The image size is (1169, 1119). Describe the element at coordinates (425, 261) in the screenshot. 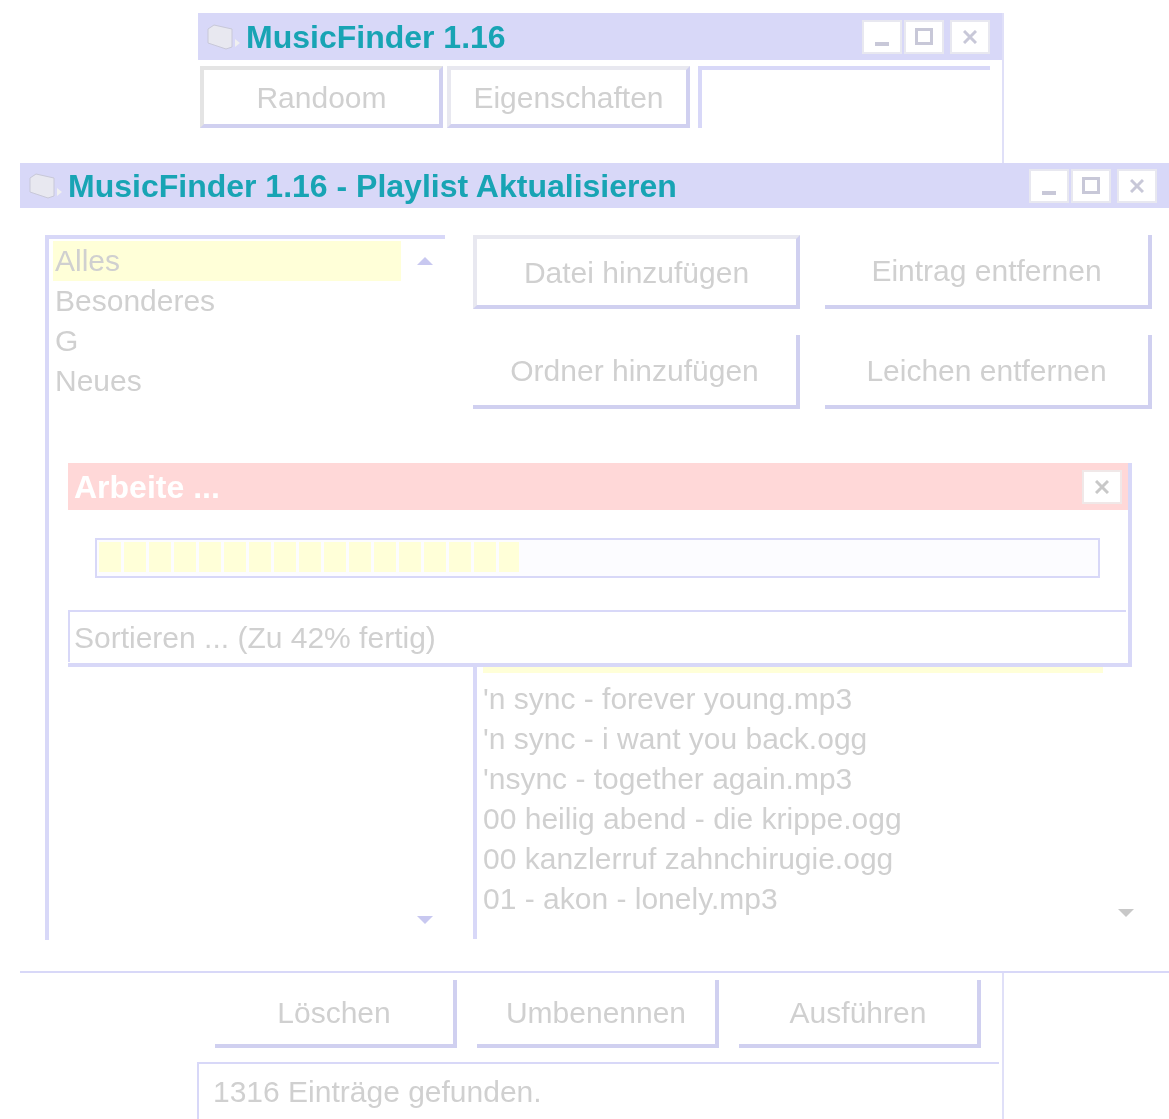

I see `scroll-up-arrow-icon` at that location.